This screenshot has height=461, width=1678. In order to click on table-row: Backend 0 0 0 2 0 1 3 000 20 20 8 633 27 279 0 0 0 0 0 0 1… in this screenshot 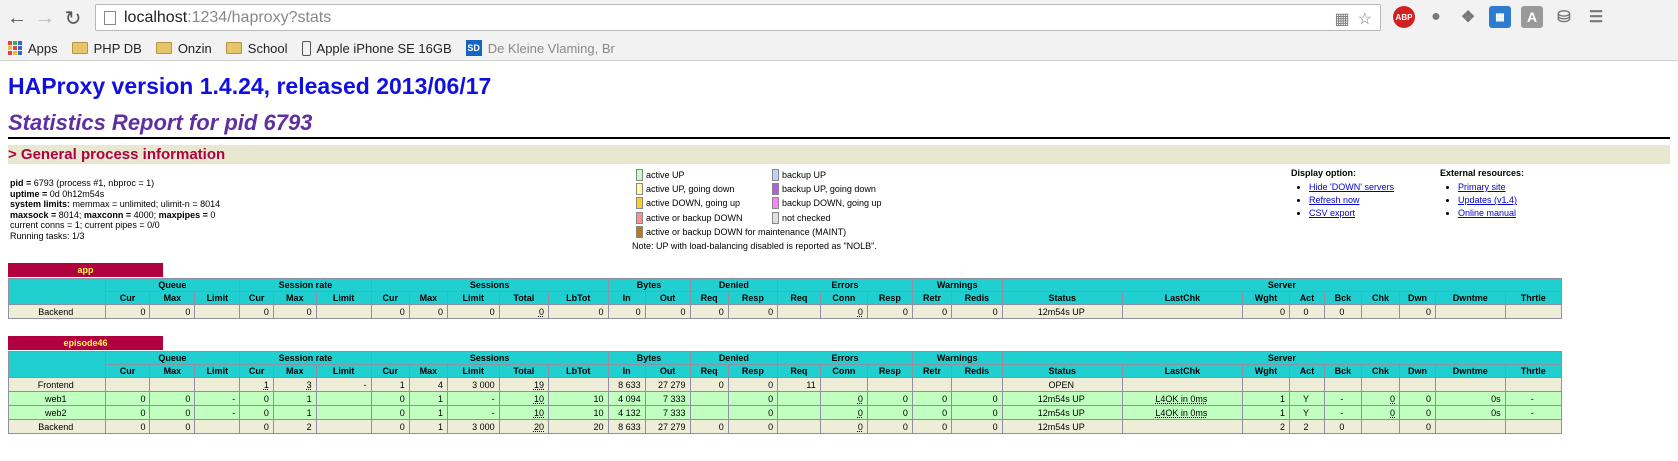, I will do `click(785, 426)`.